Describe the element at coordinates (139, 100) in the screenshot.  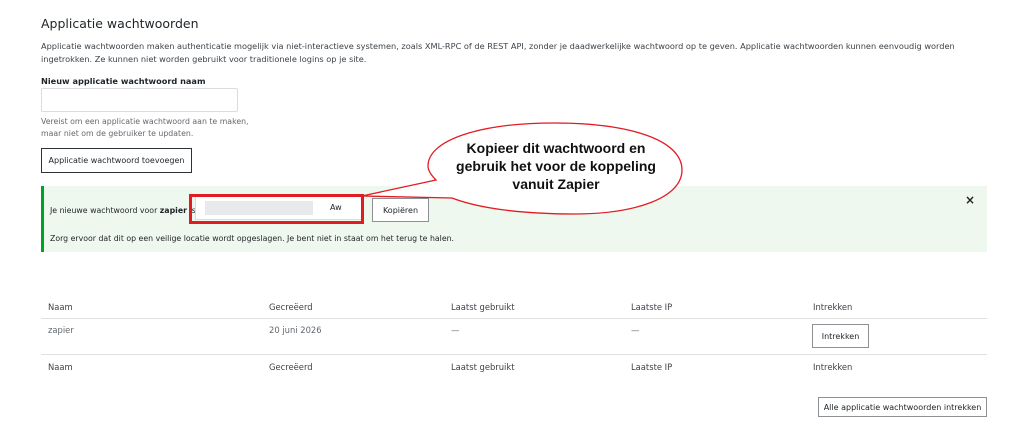
I see `app-password-name-input` at that location.